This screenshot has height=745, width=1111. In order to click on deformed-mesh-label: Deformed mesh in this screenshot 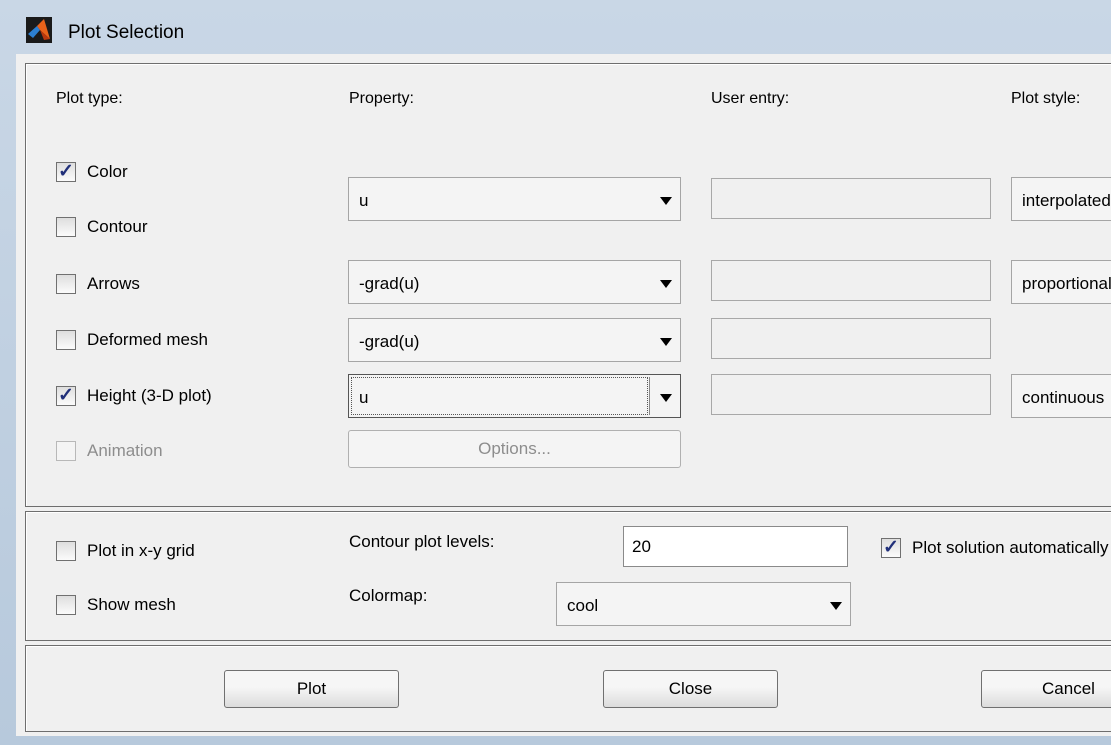, I will do `click(147, 339)`.